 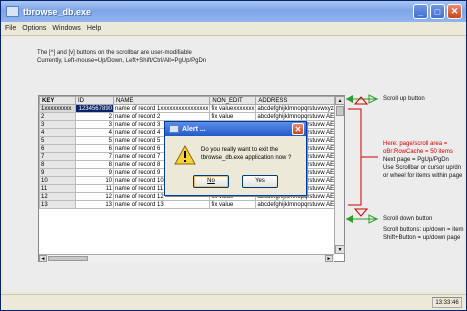 I want to click on annotation-use-scrollbar: Use Scrollbar or cursor up/dn, so click(x=422, y=168).